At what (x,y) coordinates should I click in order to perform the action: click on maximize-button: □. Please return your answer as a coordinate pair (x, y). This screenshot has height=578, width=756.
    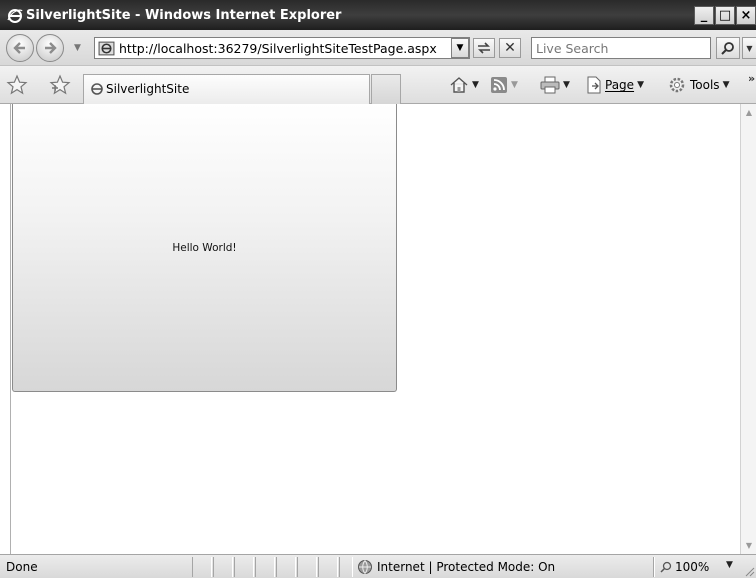
    Looking at the image, I should click on (725, 15).